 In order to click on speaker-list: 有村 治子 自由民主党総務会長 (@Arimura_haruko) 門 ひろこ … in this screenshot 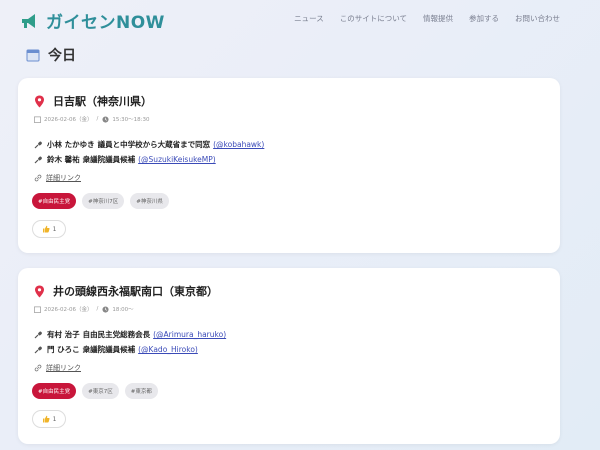, I will do `click(130, 342)`.